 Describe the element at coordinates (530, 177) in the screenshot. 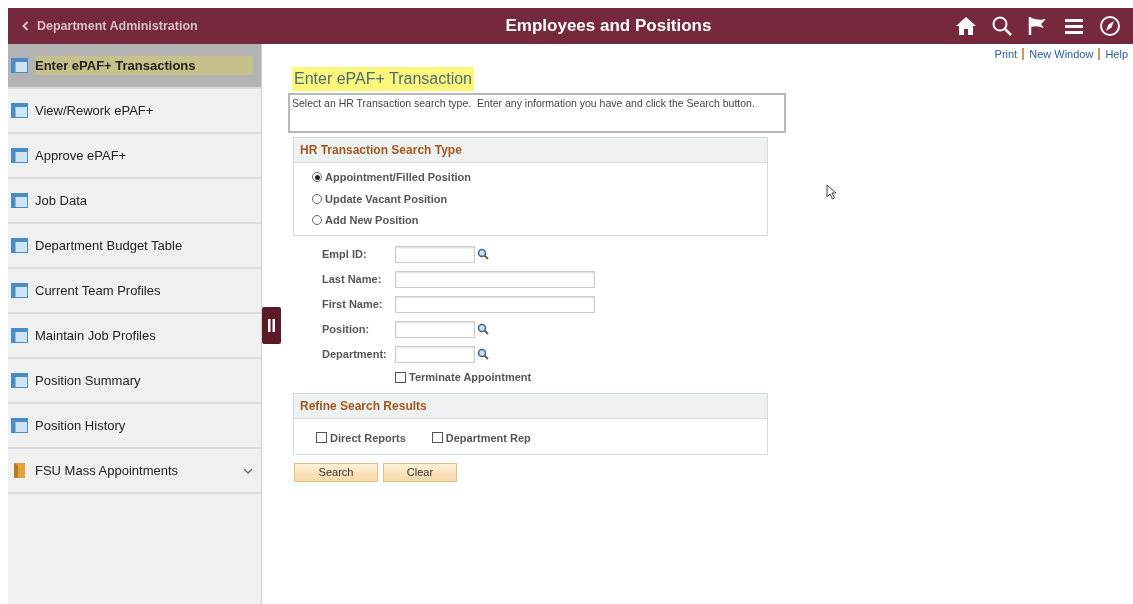

I see `radio-option: Appointment/Filled Position` at that location.